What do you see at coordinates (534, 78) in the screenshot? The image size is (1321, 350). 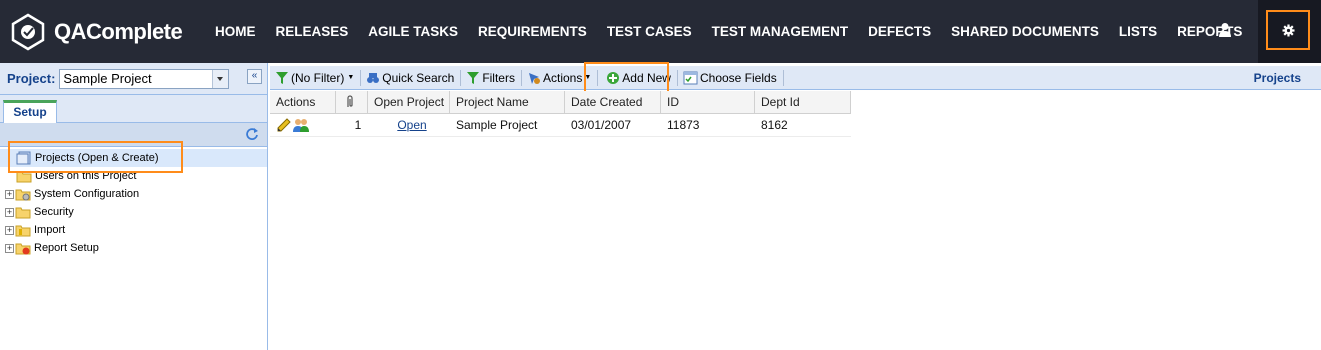 I see `actions-icon` at bounding box center [534, 78].